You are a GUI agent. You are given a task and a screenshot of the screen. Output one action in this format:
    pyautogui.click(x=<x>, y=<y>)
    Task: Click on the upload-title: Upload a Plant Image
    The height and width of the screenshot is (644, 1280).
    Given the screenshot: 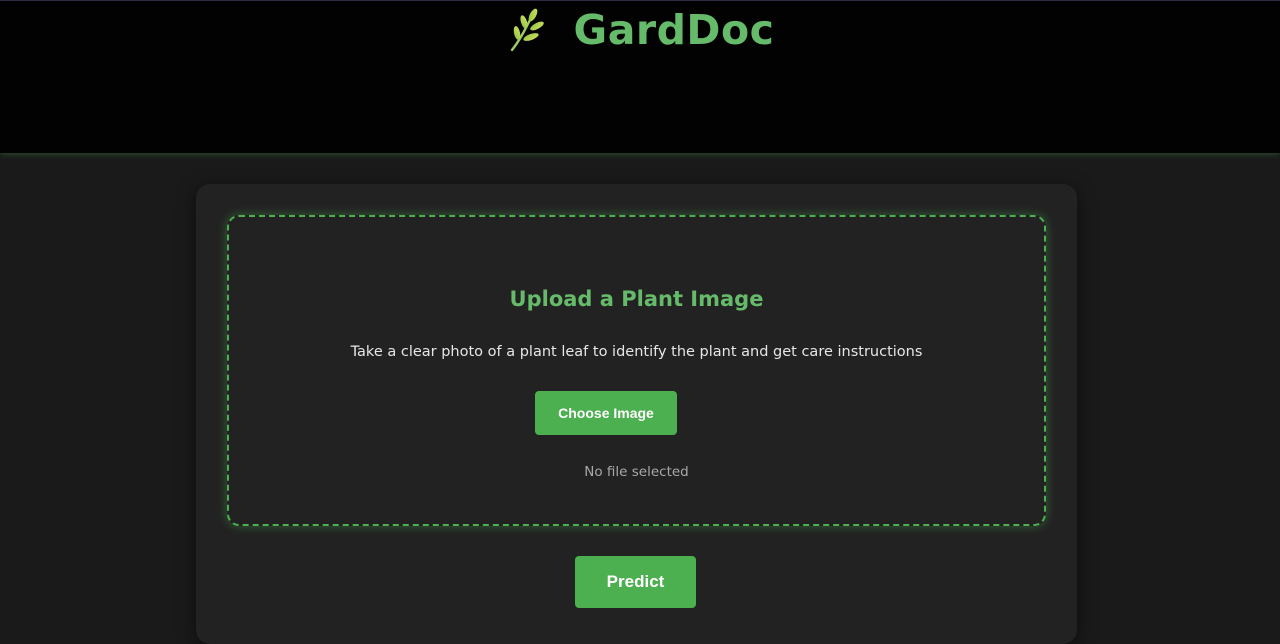 What is the action you would take?
    pyautogui.click(x=636, y=299)
    